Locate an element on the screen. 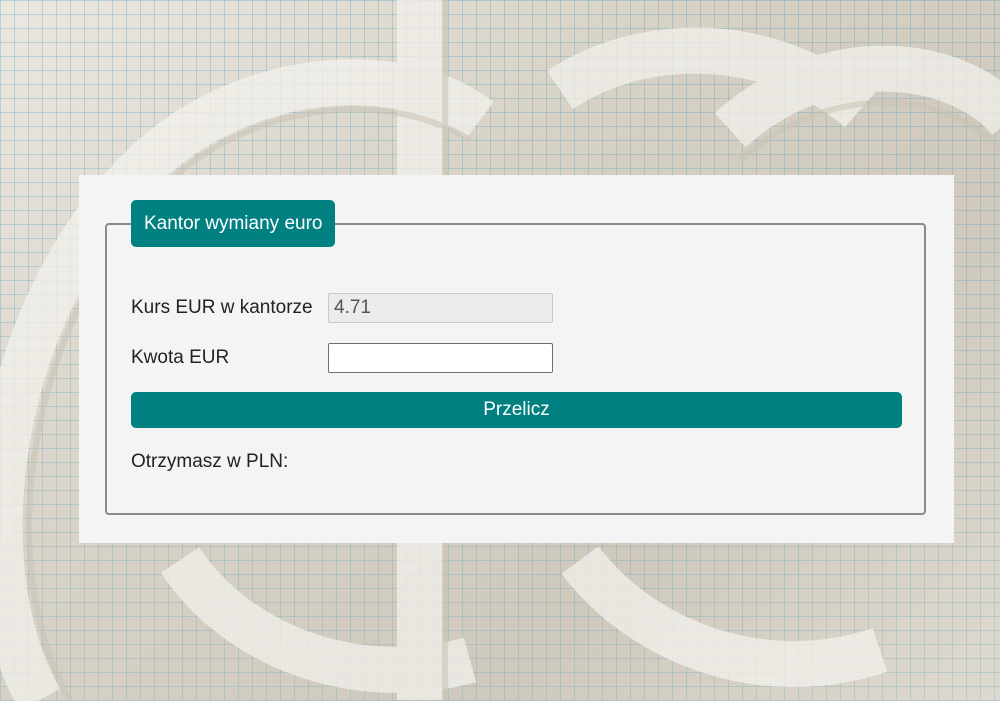  result-label: Otrzymasz w PLN: is located at coordinates (210, 461).